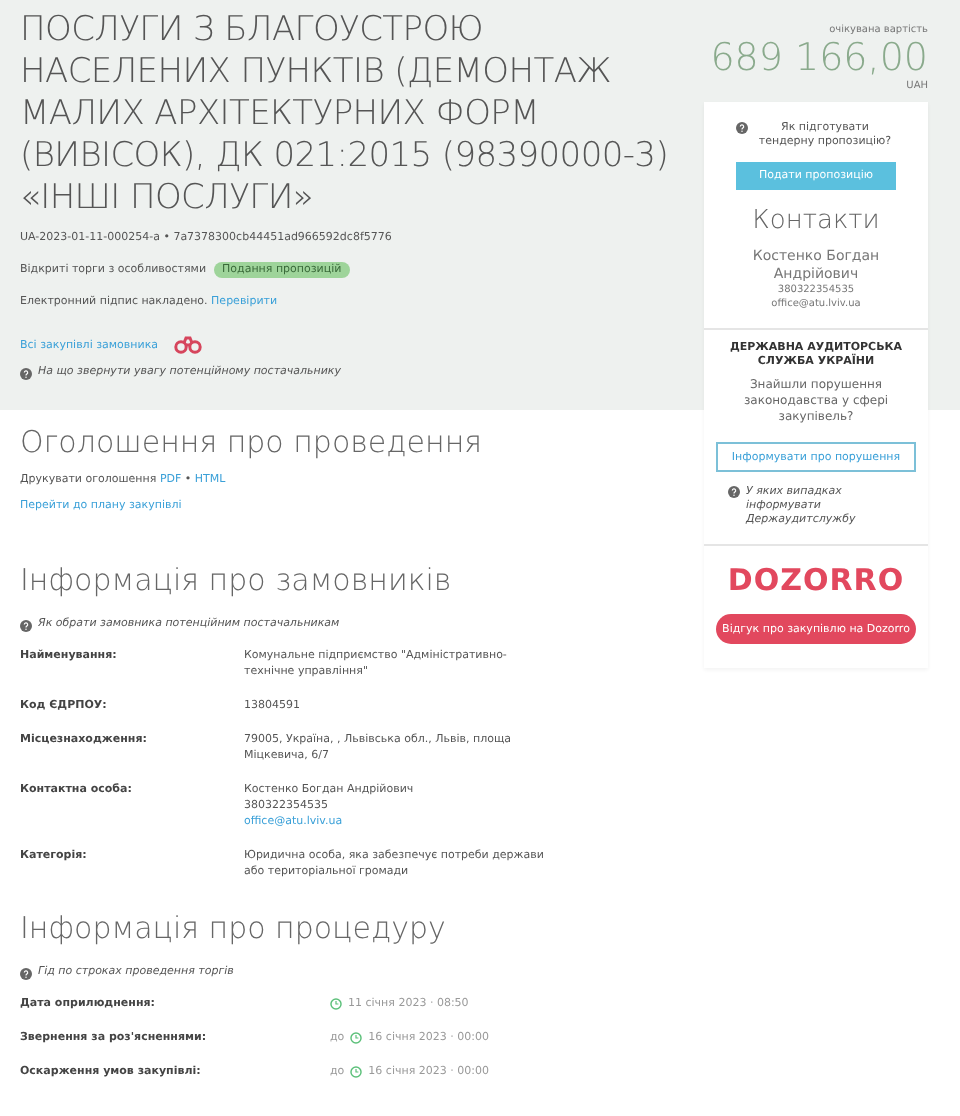 This screenshot has width=960, height=1116. What do you see at coordinates (345, 115) in the screenshot?
I see `tender-title: ПОСЛУГИ З БЛАГОУСТРОЮ НАСЕЛЕНИХ ПУНКТІВ (ДЕМОНТАЖ МАЛИХ АРХІТЕКТУРНИХ ФОРМ (ВИВІСОК), ДК 021:2015 (98390000-3) «ІНШІ ПОСЛУГИ»` at bounding box center [345, 115].